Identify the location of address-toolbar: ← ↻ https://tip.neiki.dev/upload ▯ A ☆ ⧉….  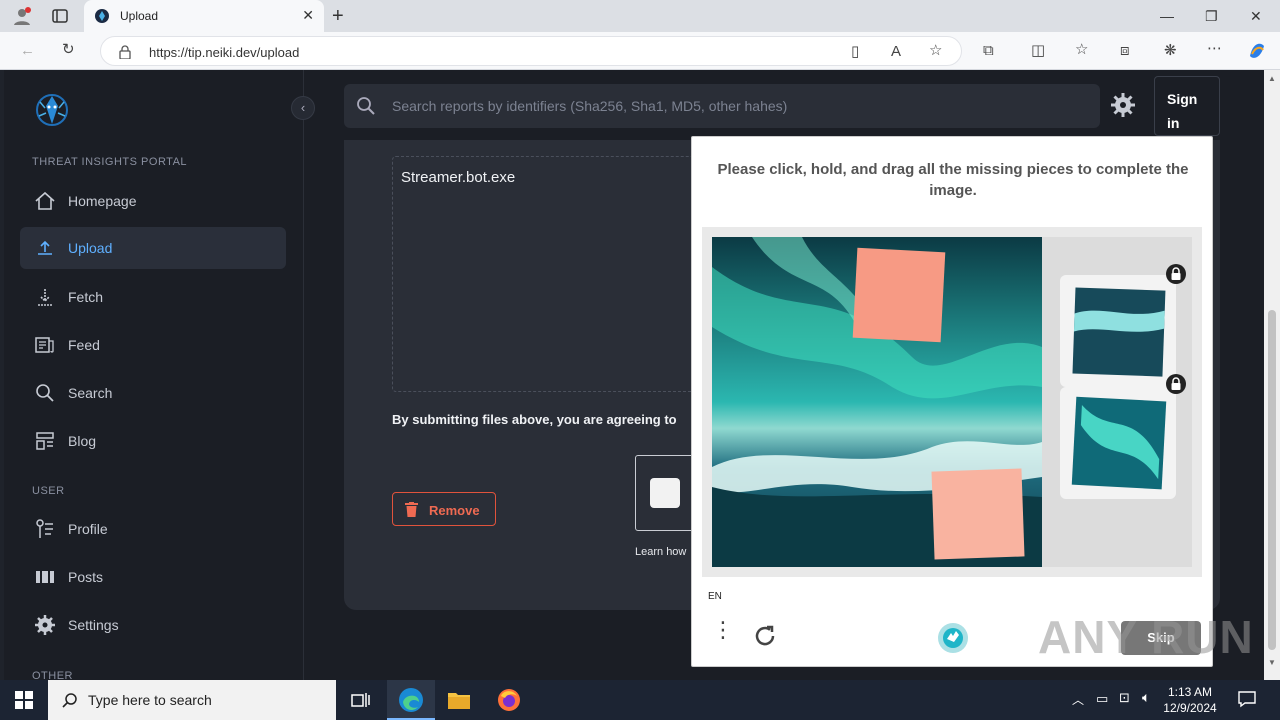
(640, 51).